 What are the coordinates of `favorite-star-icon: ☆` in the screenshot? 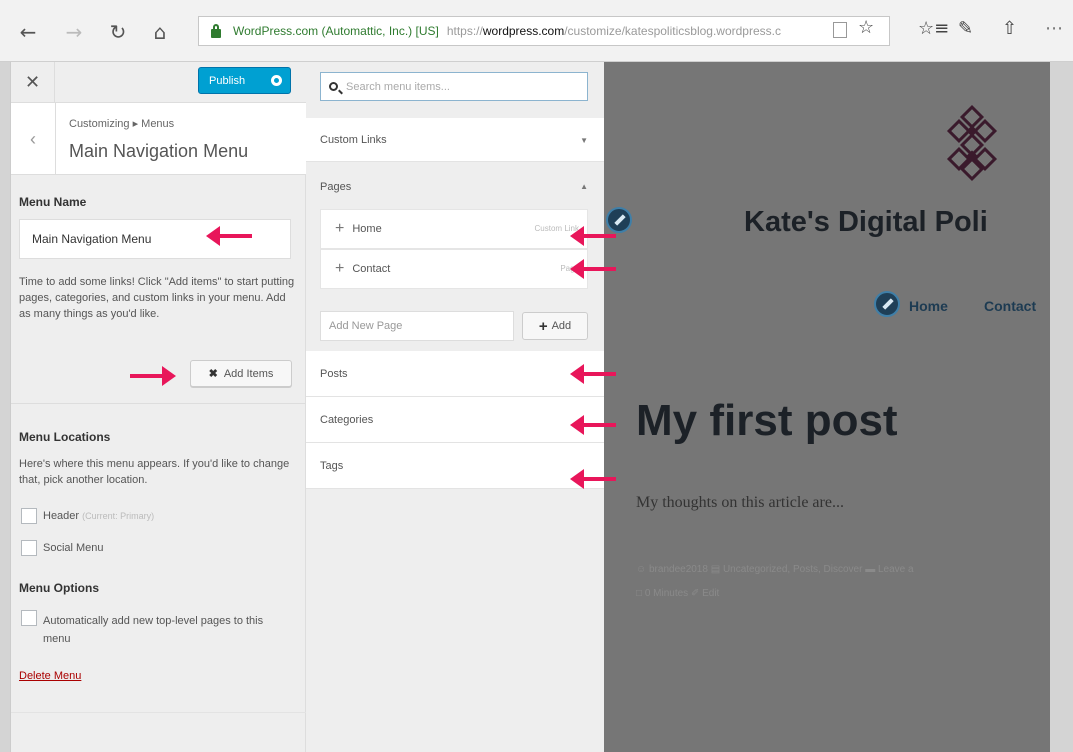 It's located at (866, 27).